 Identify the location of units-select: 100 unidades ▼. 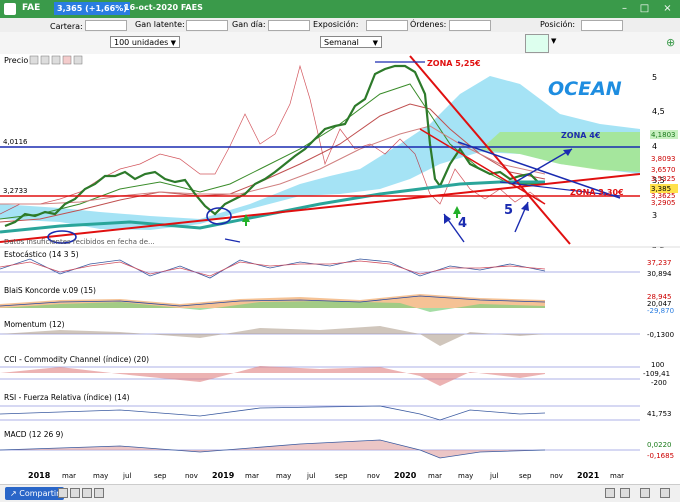
(145, 42).